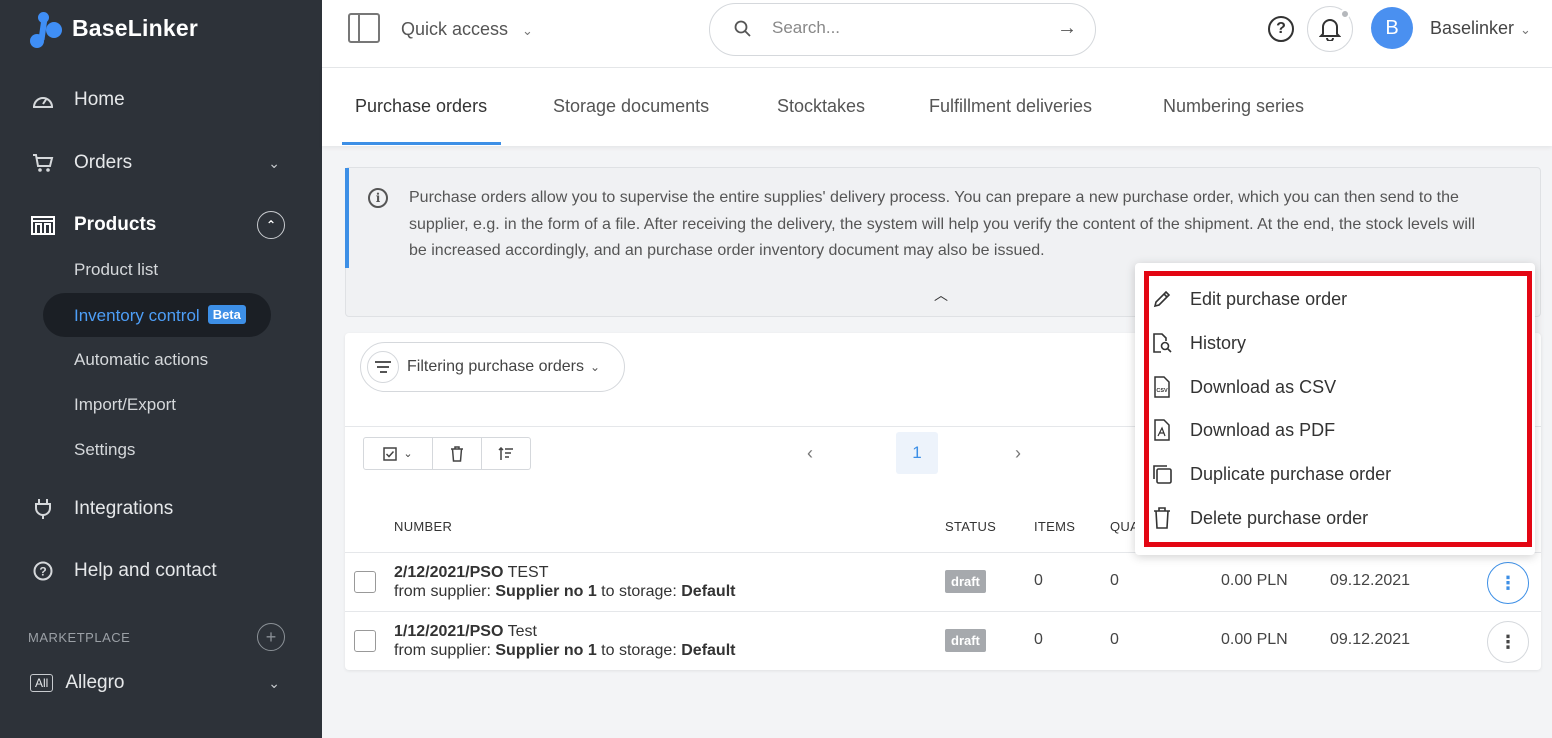  Describe the element at coordinates (43, 163) in the screenshot. I see `cart-icon` at that location.